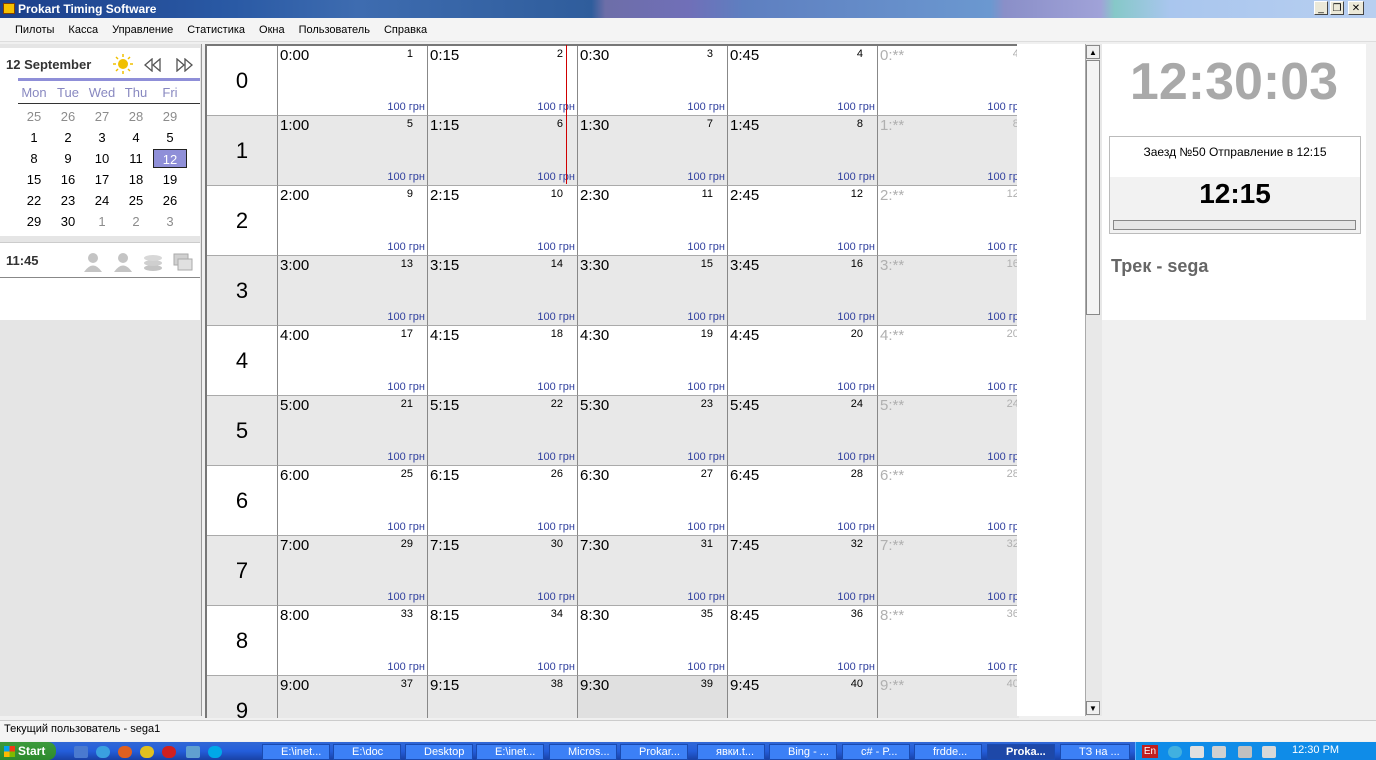 The image size is (1376, 760). What do you see at coordinates (68, 200) in the screenshot?
I see `calendar-day: 23` at bounding box center [68, 200].